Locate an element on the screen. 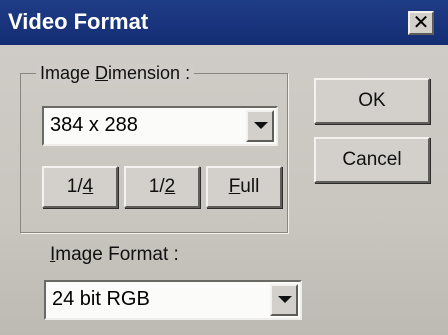 This screenshot has width=448, height=335. window-title: Video Format is located at coordinates (78, 21).